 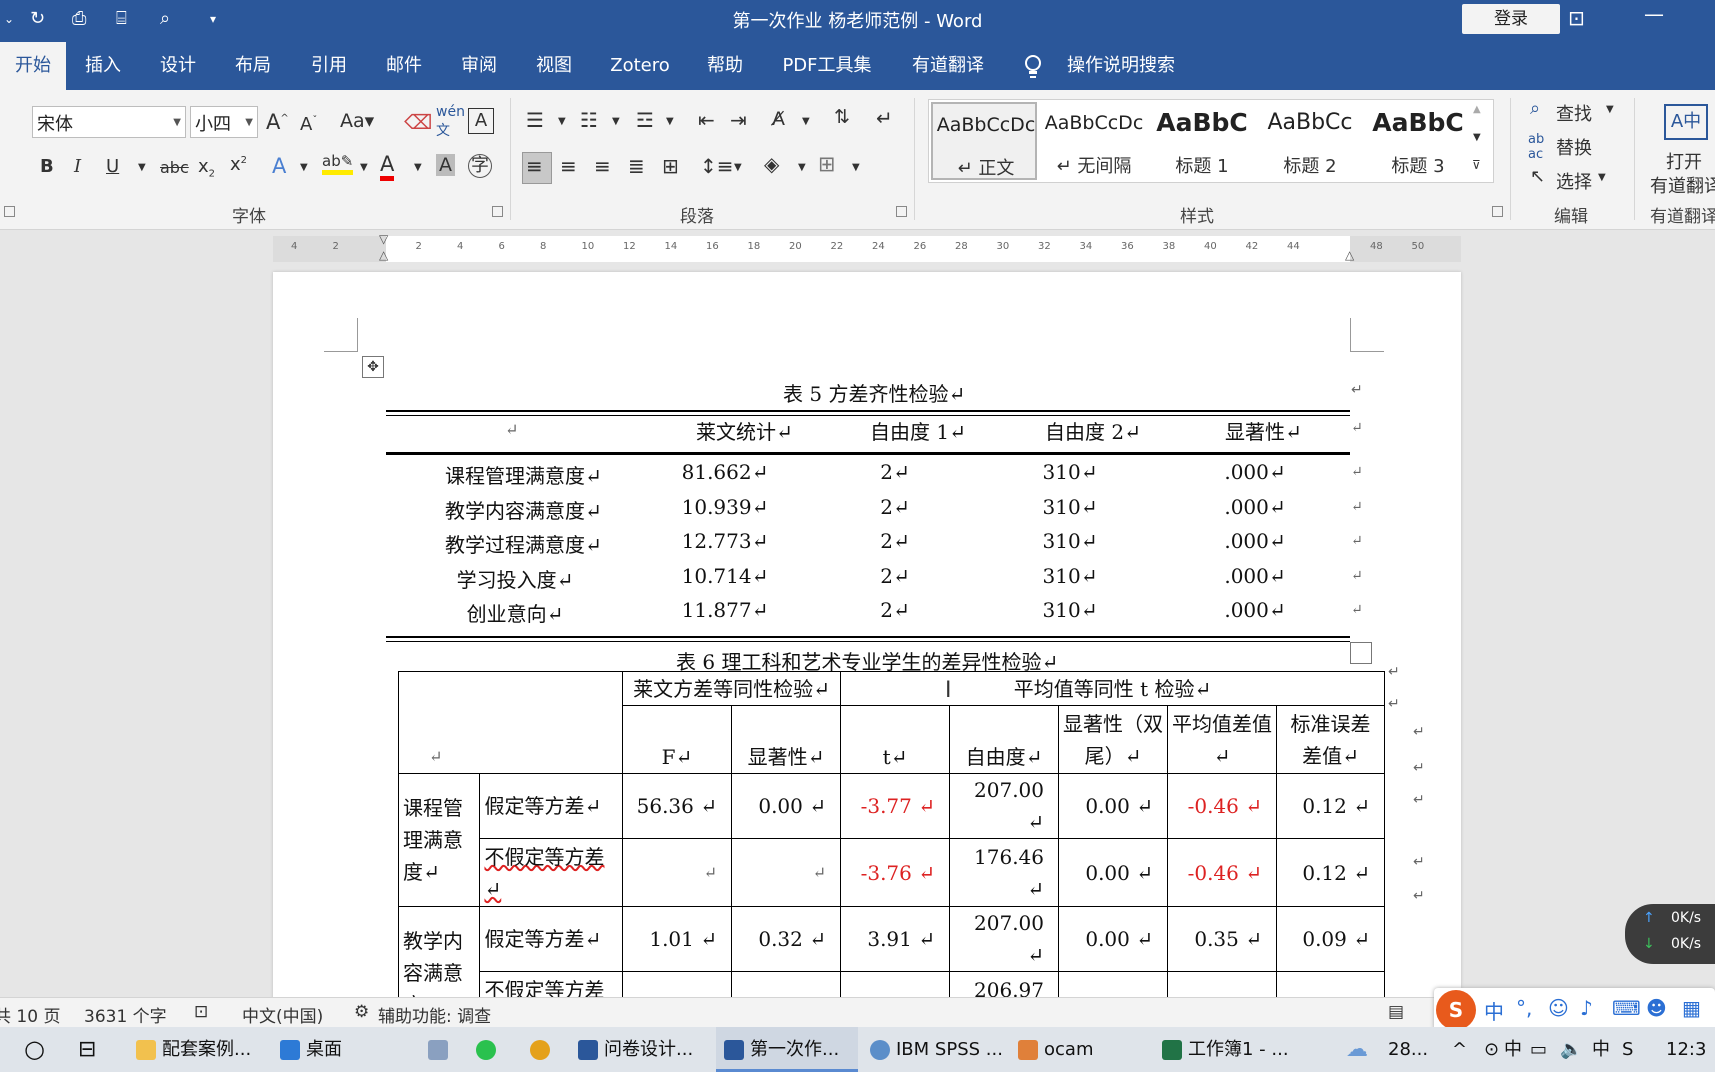 I want to click on login-button: 登录, so click(x=1511, y=19).